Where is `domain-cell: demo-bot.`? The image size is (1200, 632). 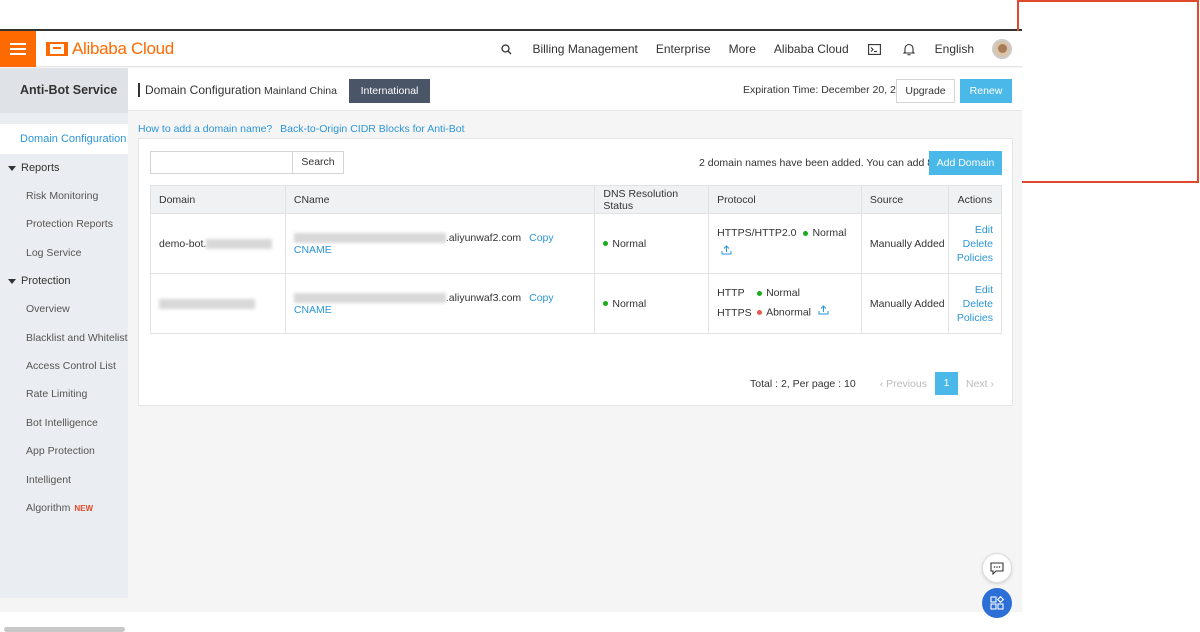 domain-cell: demo-bot. is located at coordinates (218, 243).